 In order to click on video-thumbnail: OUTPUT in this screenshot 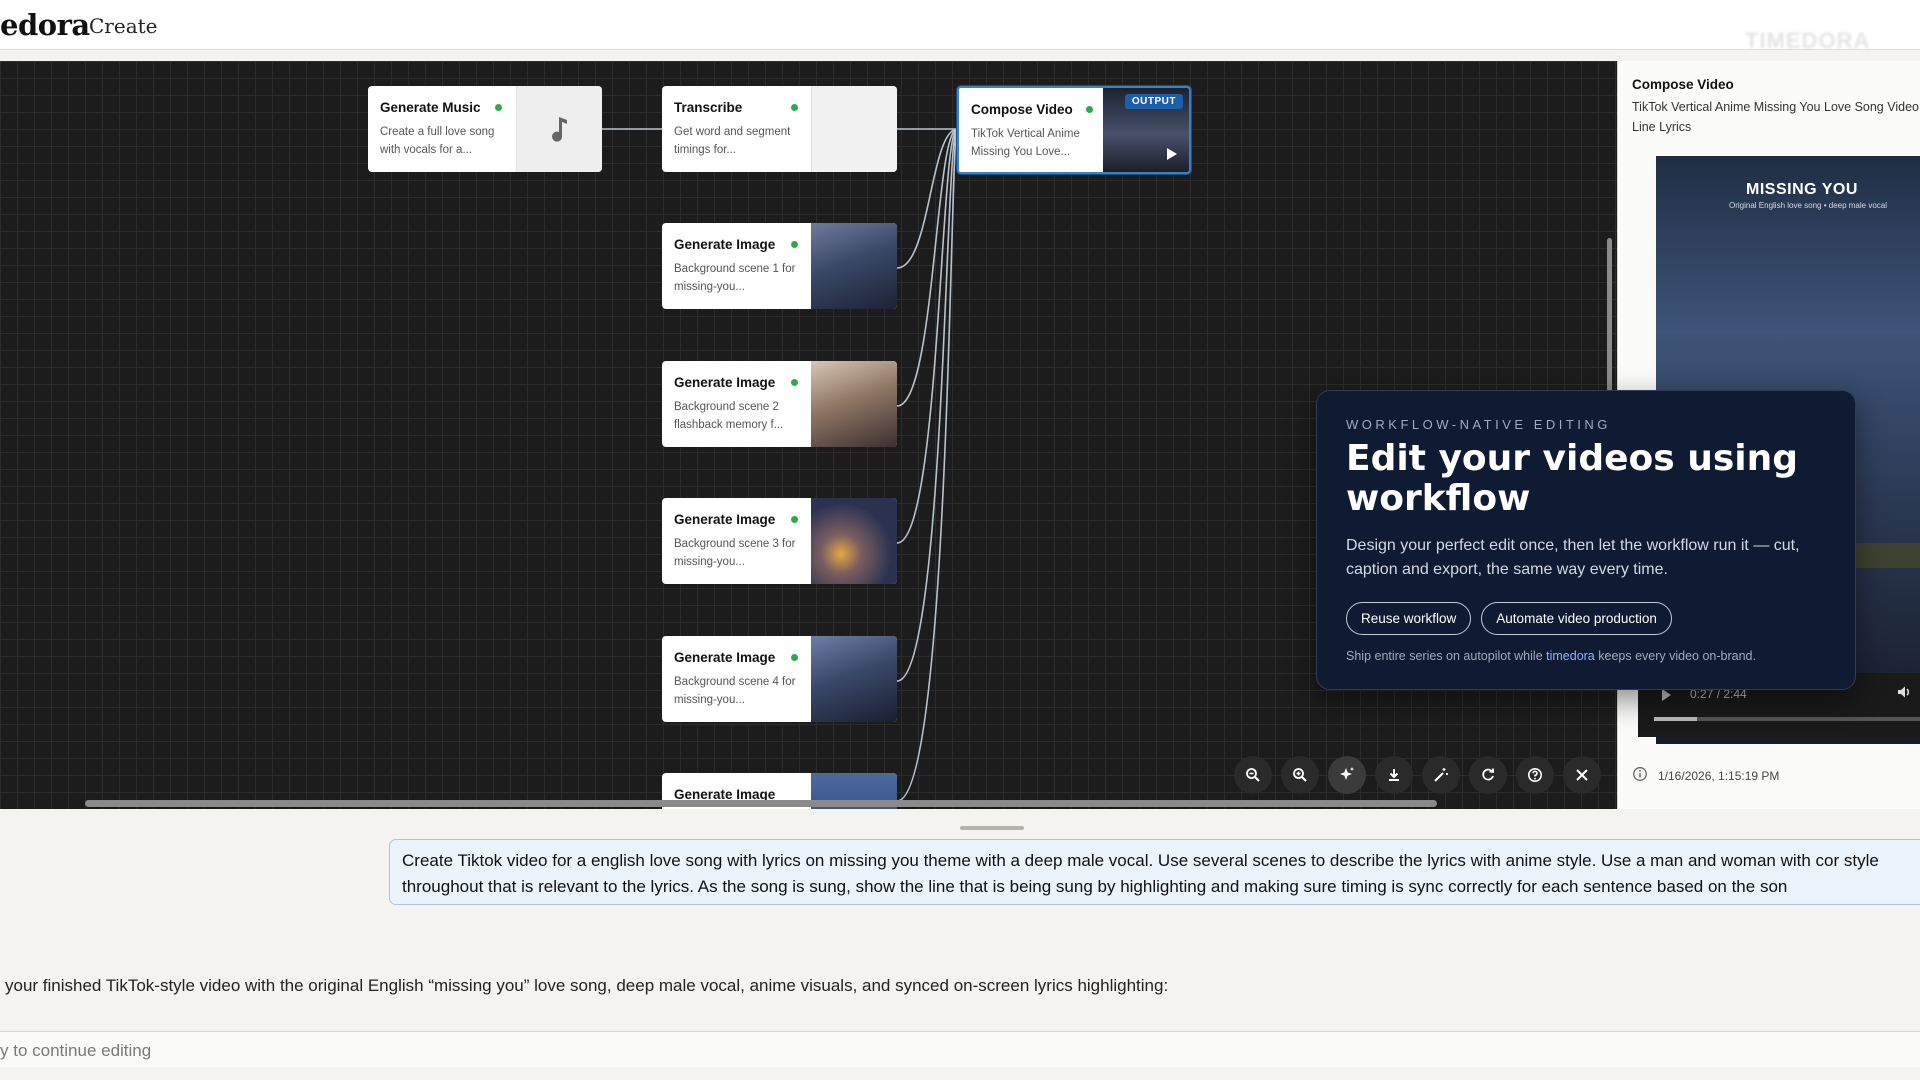, I will do `click(1146, 130)`.